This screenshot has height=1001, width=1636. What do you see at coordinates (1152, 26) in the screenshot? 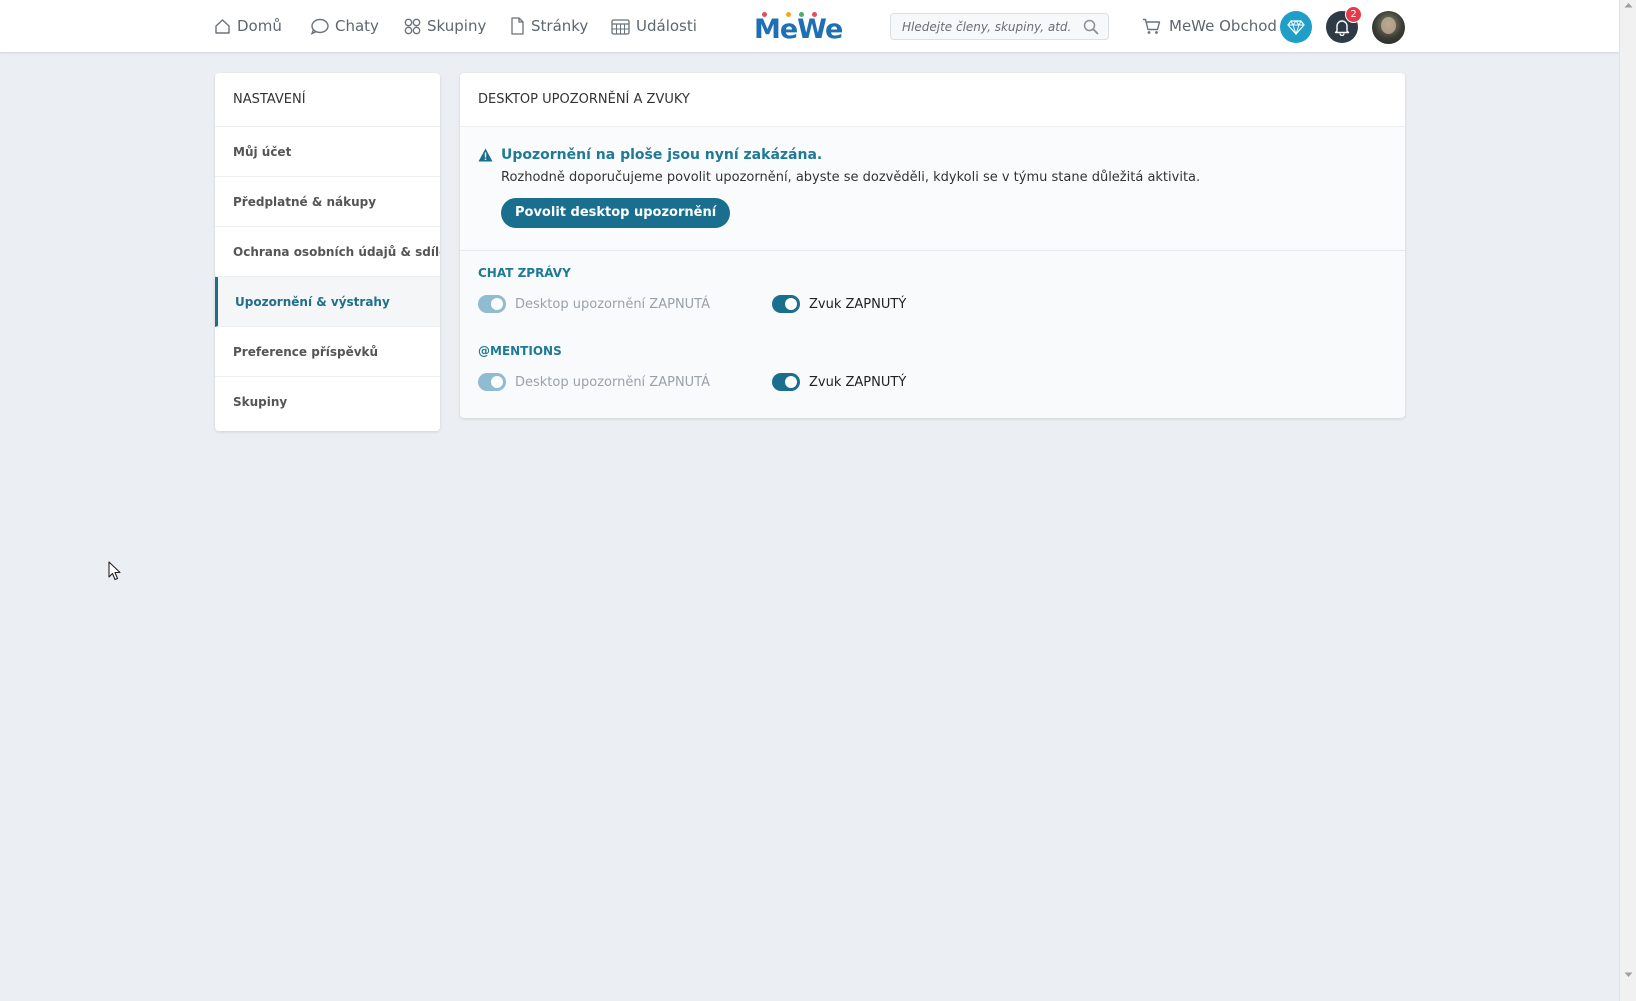
I see `cart-icon` at bounding box center [1152, 26].